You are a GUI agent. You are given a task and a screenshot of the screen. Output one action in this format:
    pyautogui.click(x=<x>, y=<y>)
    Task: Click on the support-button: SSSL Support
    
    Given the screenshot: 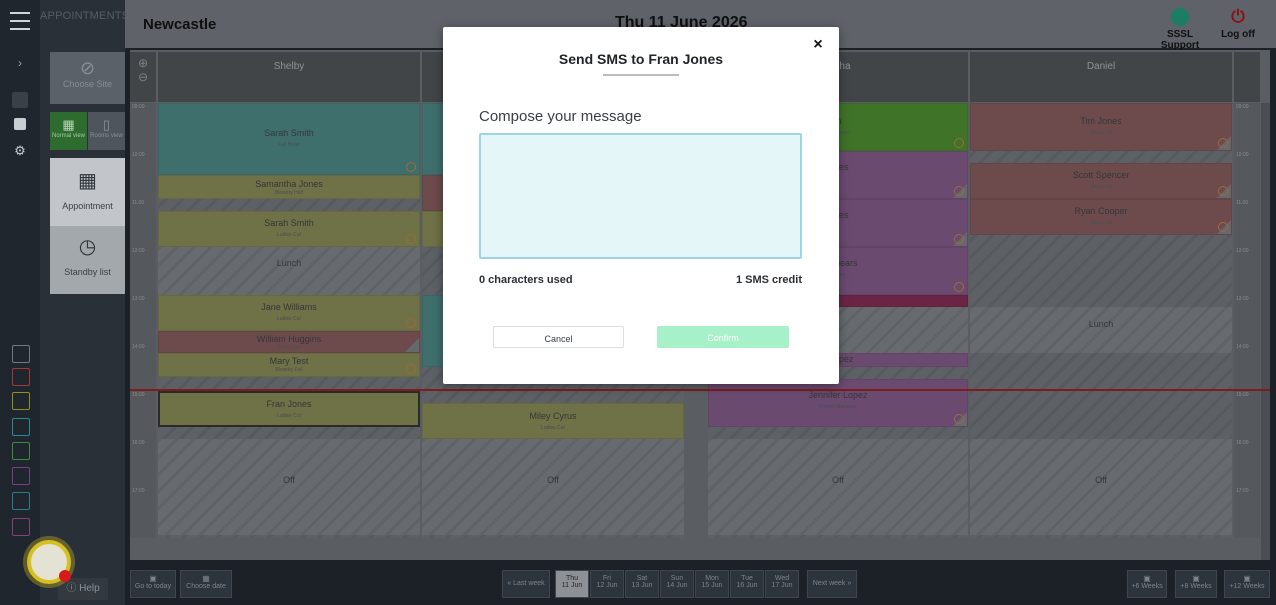 What is the action you would take?
    pyautogui.click(x=1180, y=29)
    